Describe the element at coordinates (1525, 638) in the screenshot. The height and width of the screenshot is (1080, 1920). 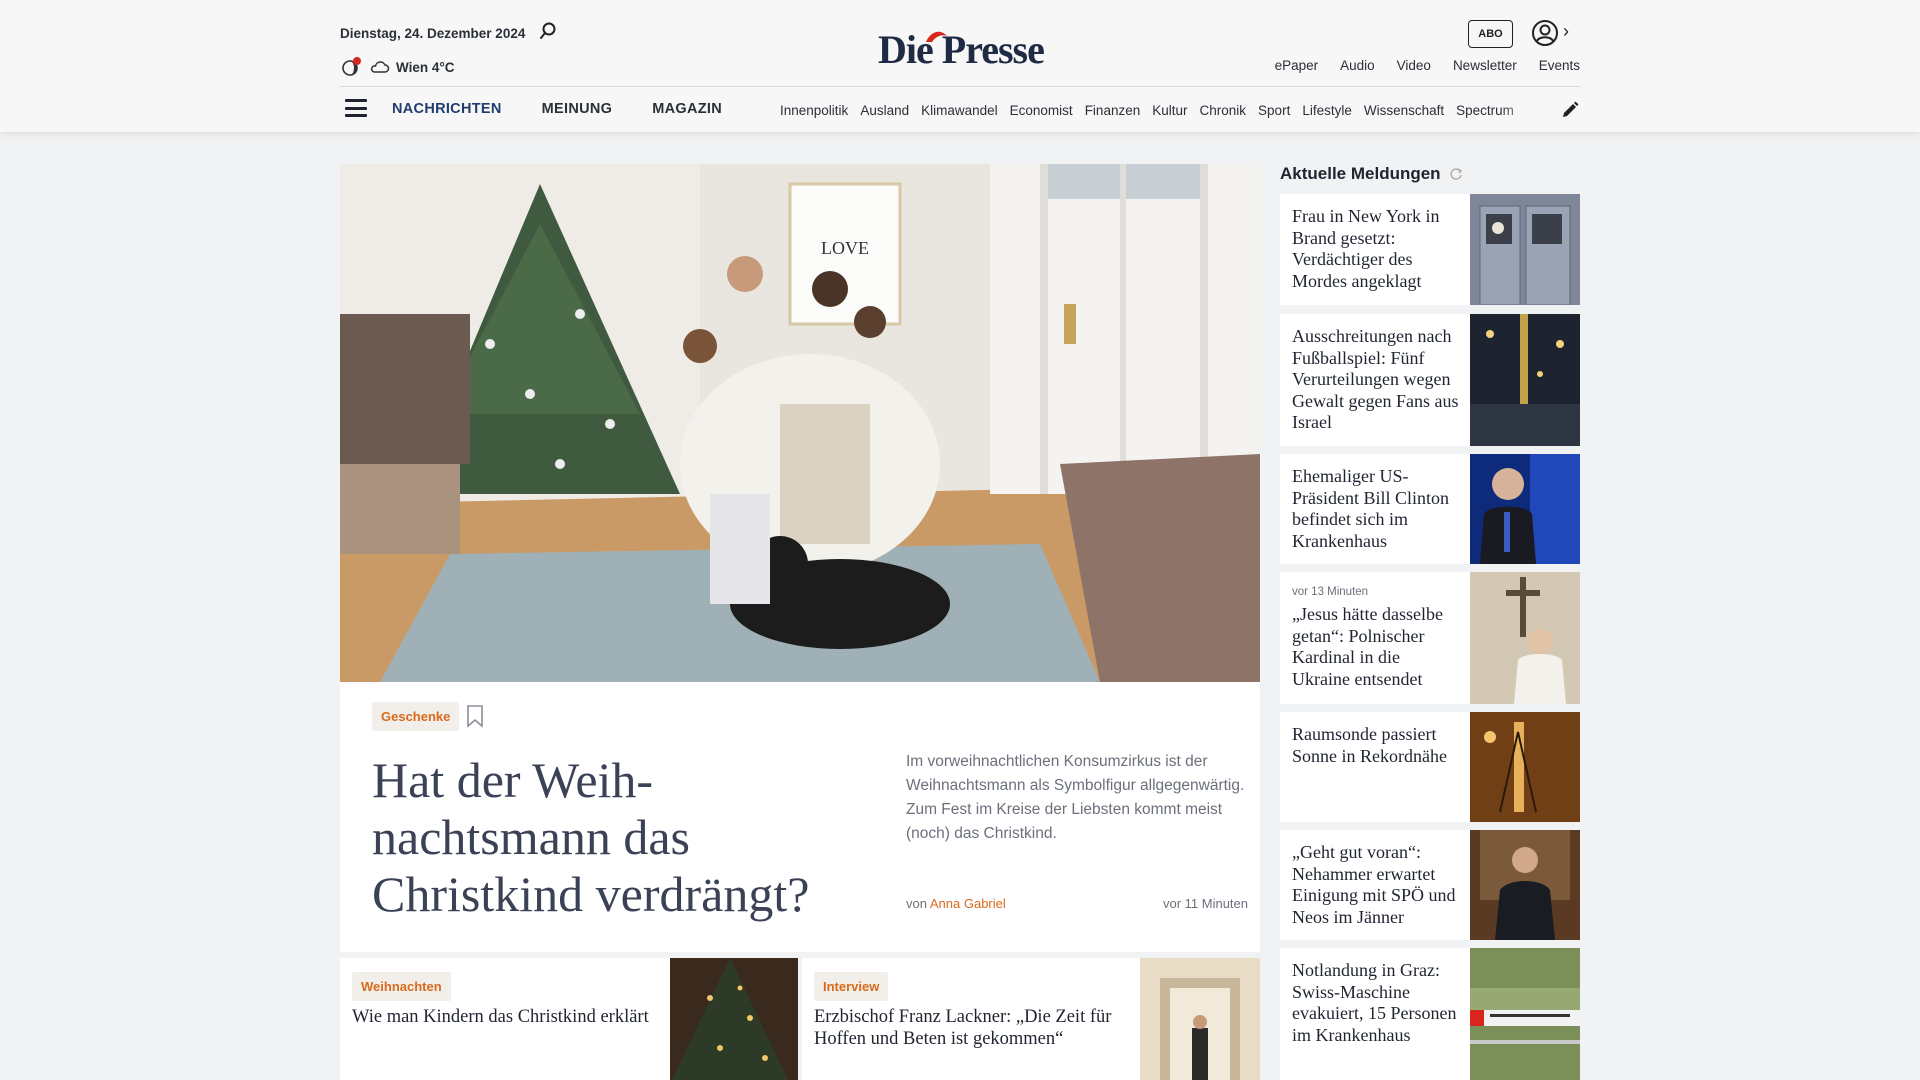
I see `news-thumb-pope` at that location.